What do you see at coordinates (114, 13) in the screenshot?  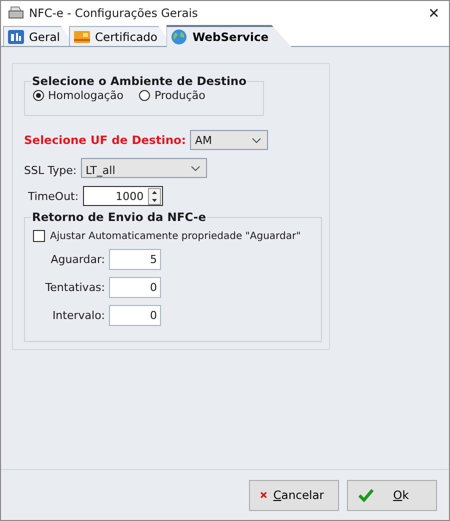 I see `window-title: NFC-e - Configurações Gerais` at bounding box center [114, 13].